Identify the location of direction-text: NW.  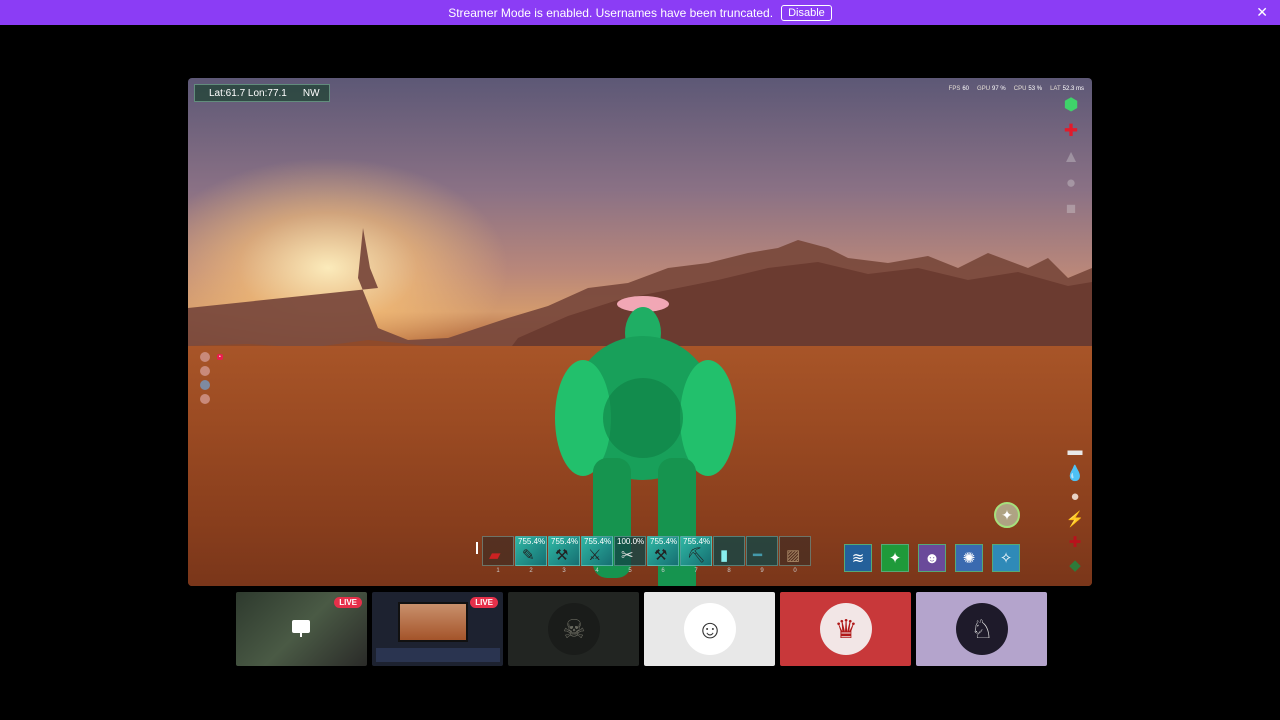
(311, 93).